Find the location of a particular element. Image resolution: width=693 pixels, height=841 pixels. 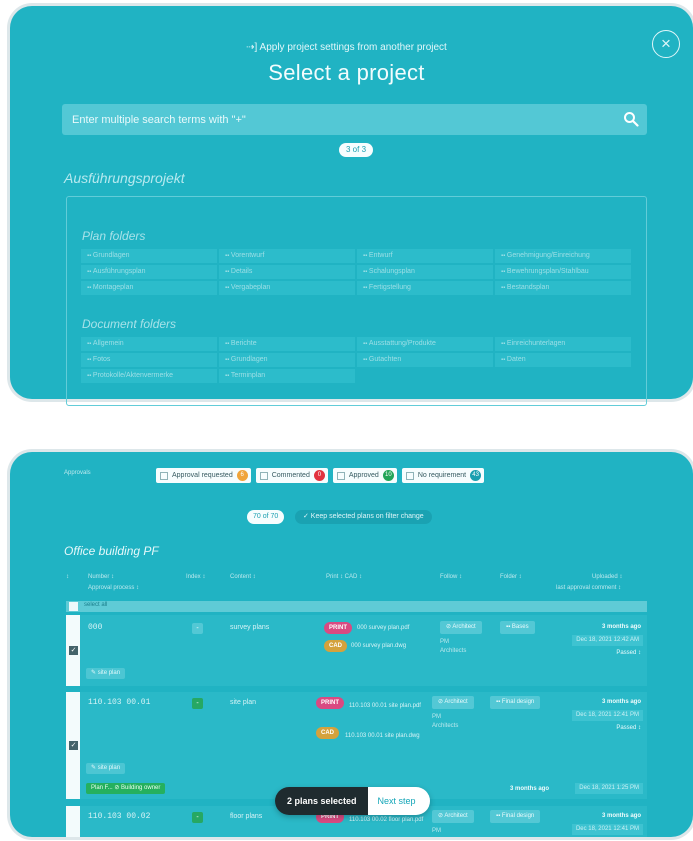

print-file: 110.103 00.01 site plan.pdf is located at coordinates (389, 706).